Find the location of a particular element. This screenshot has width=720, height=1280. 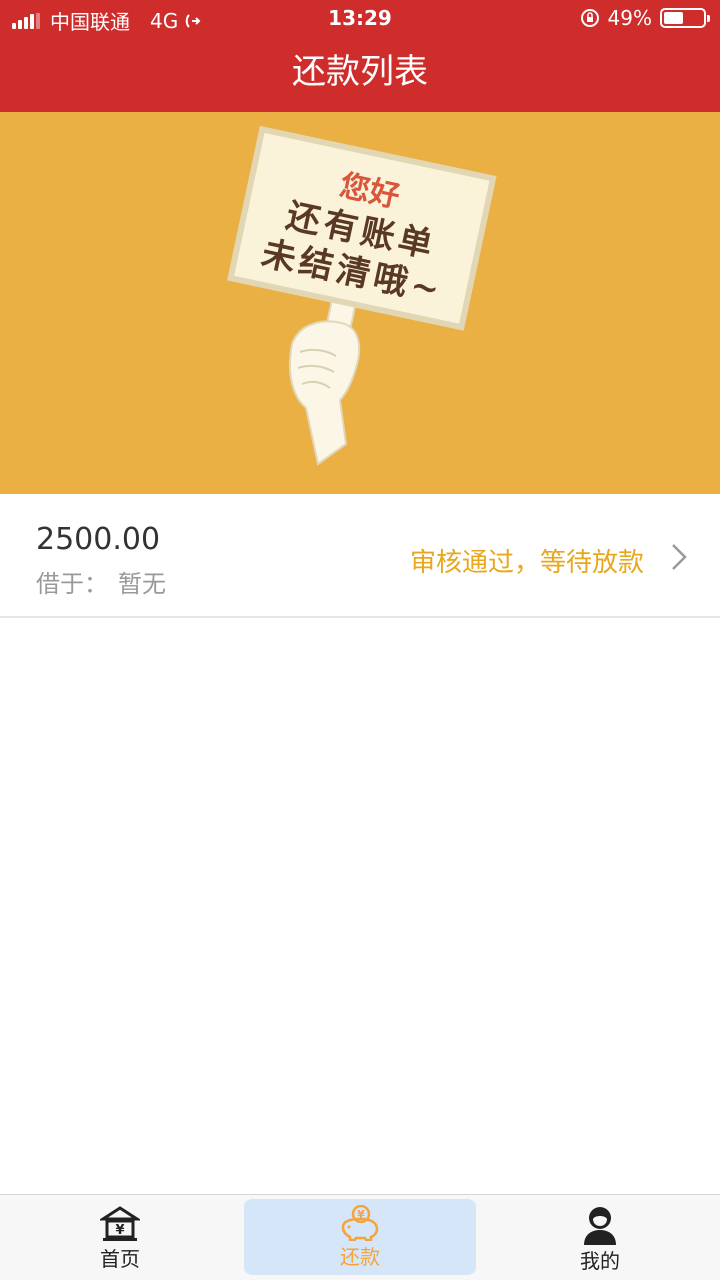

tab-mine: 我的 is located at coordinates (600, 1237).